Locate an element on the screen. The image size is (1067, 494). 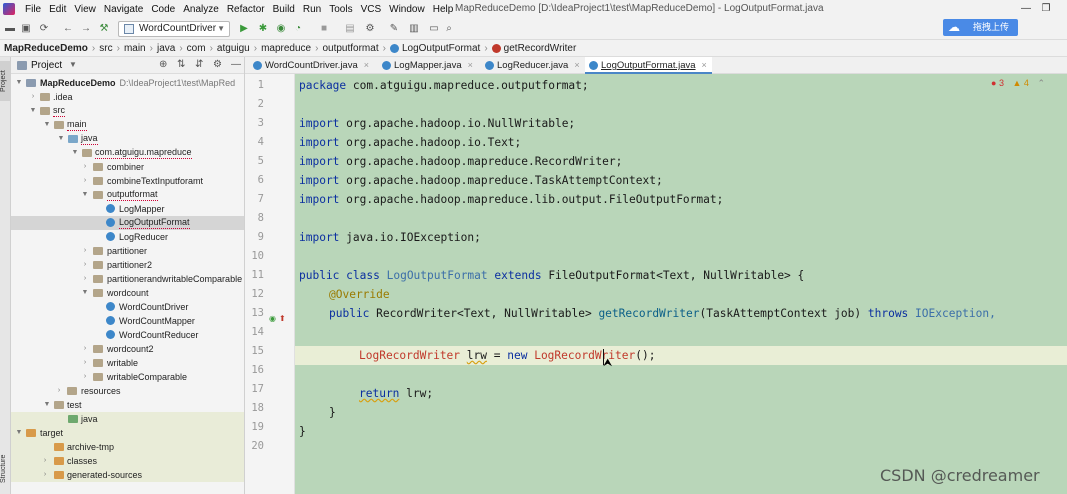
tree-item-label: writable is located at coordinates (123, 363).